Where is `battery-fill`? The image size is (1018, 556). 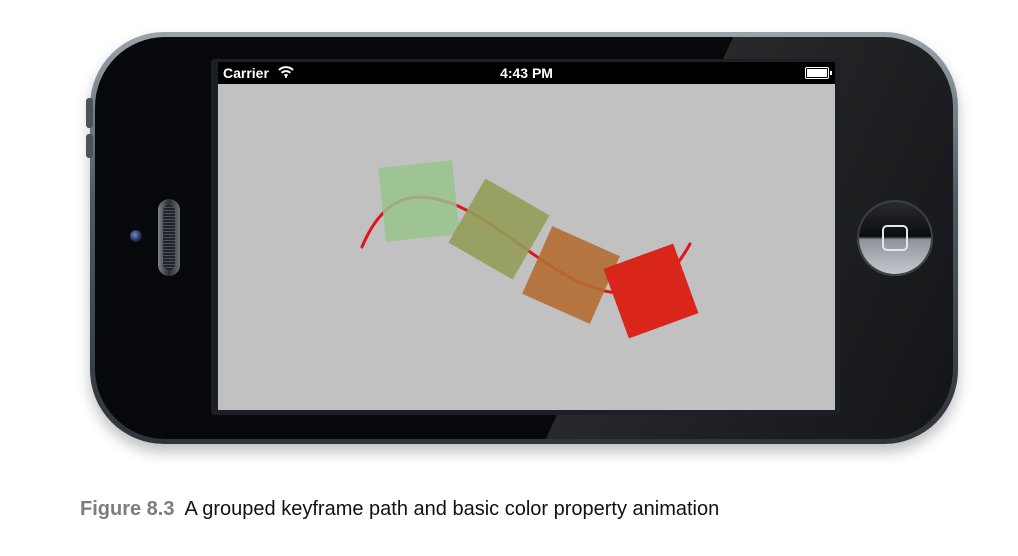 battery-fill is located at coordinates (817, 73).